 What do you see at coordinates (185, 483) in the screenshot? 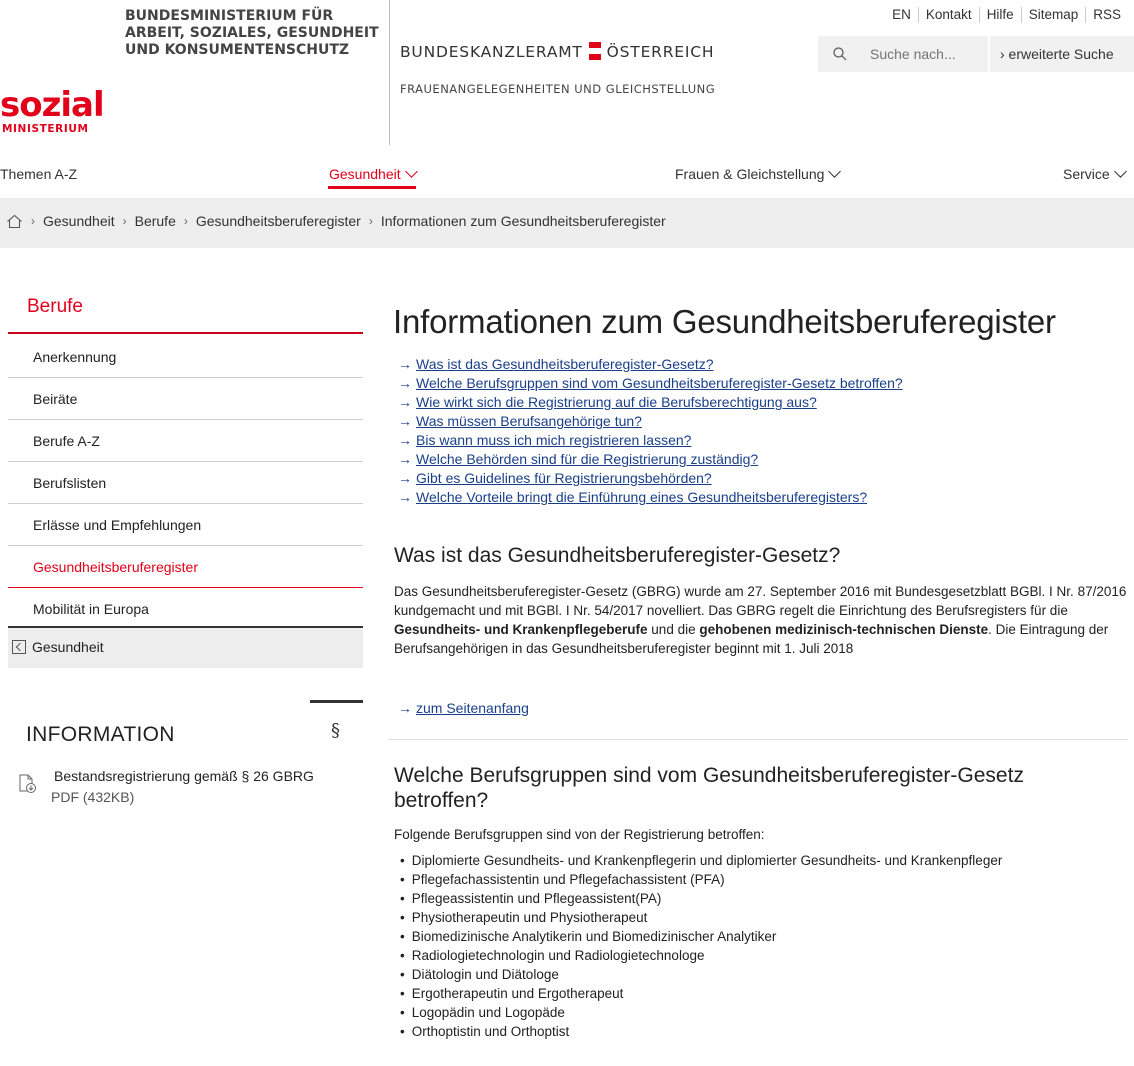
I see `sidebar-item-berufslisten: Berufslisten` at bounding box center [185, 483].